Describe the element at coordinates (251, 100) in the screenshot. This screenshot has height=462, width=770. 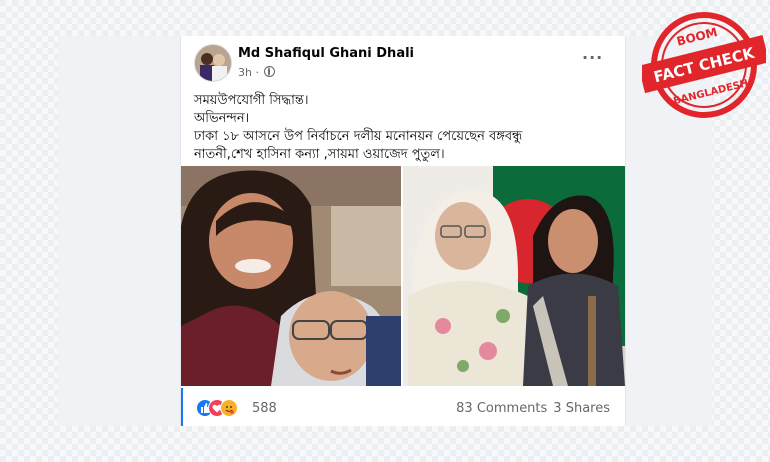
I see `post-line: সময়উপযোগী সিদ্ধান্ত।` at that location.